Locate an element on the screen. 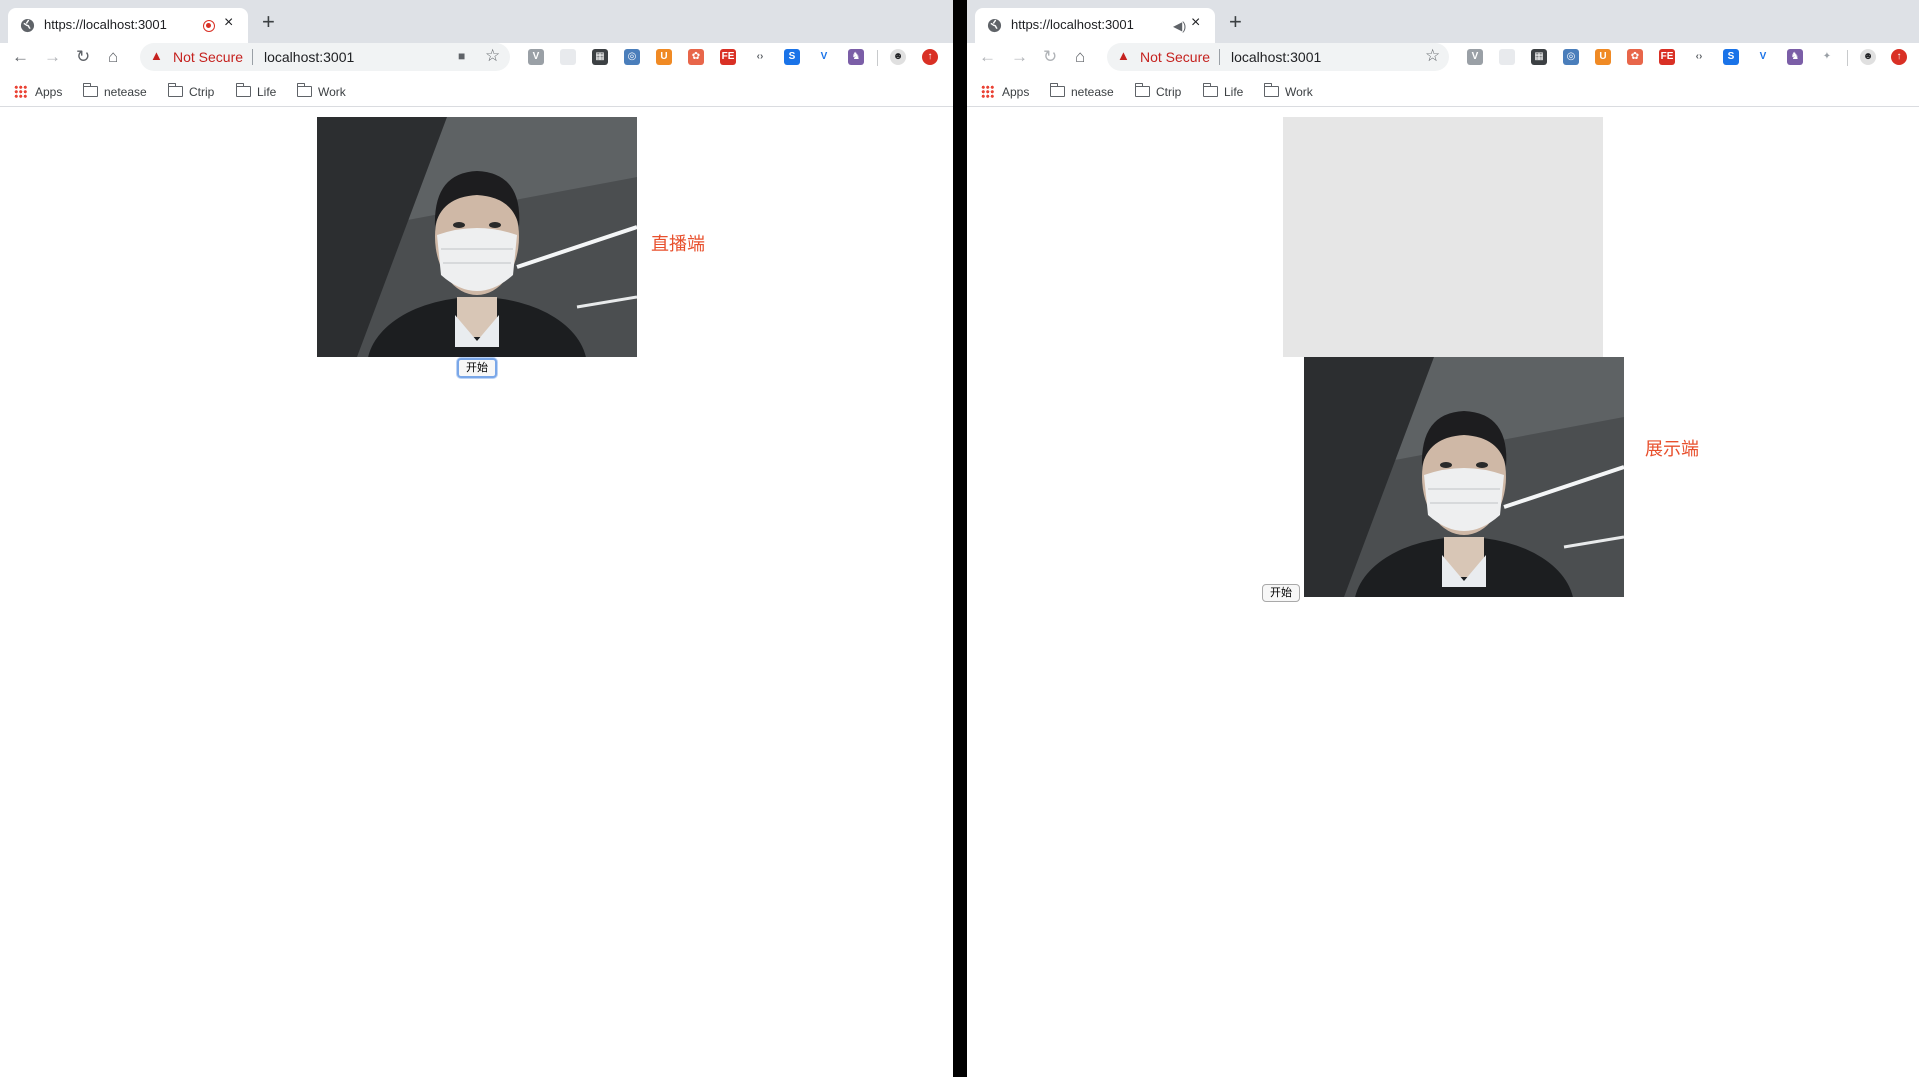 The image size is (1919, 1077). camera-icon: ■ is located at coordinates (461, 56).